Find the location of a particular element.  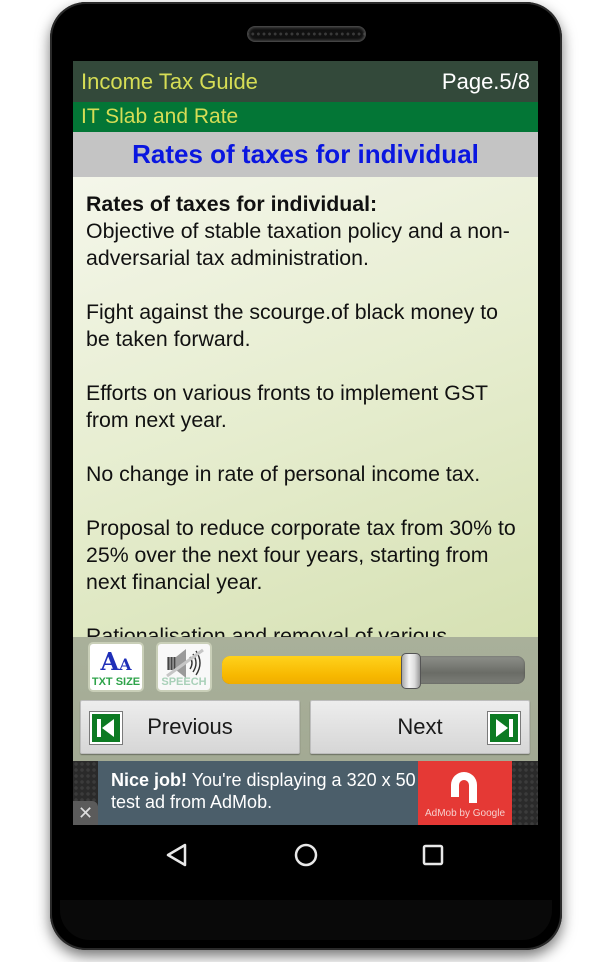

speaker-muted-icon is located at coordinates (185, 663).